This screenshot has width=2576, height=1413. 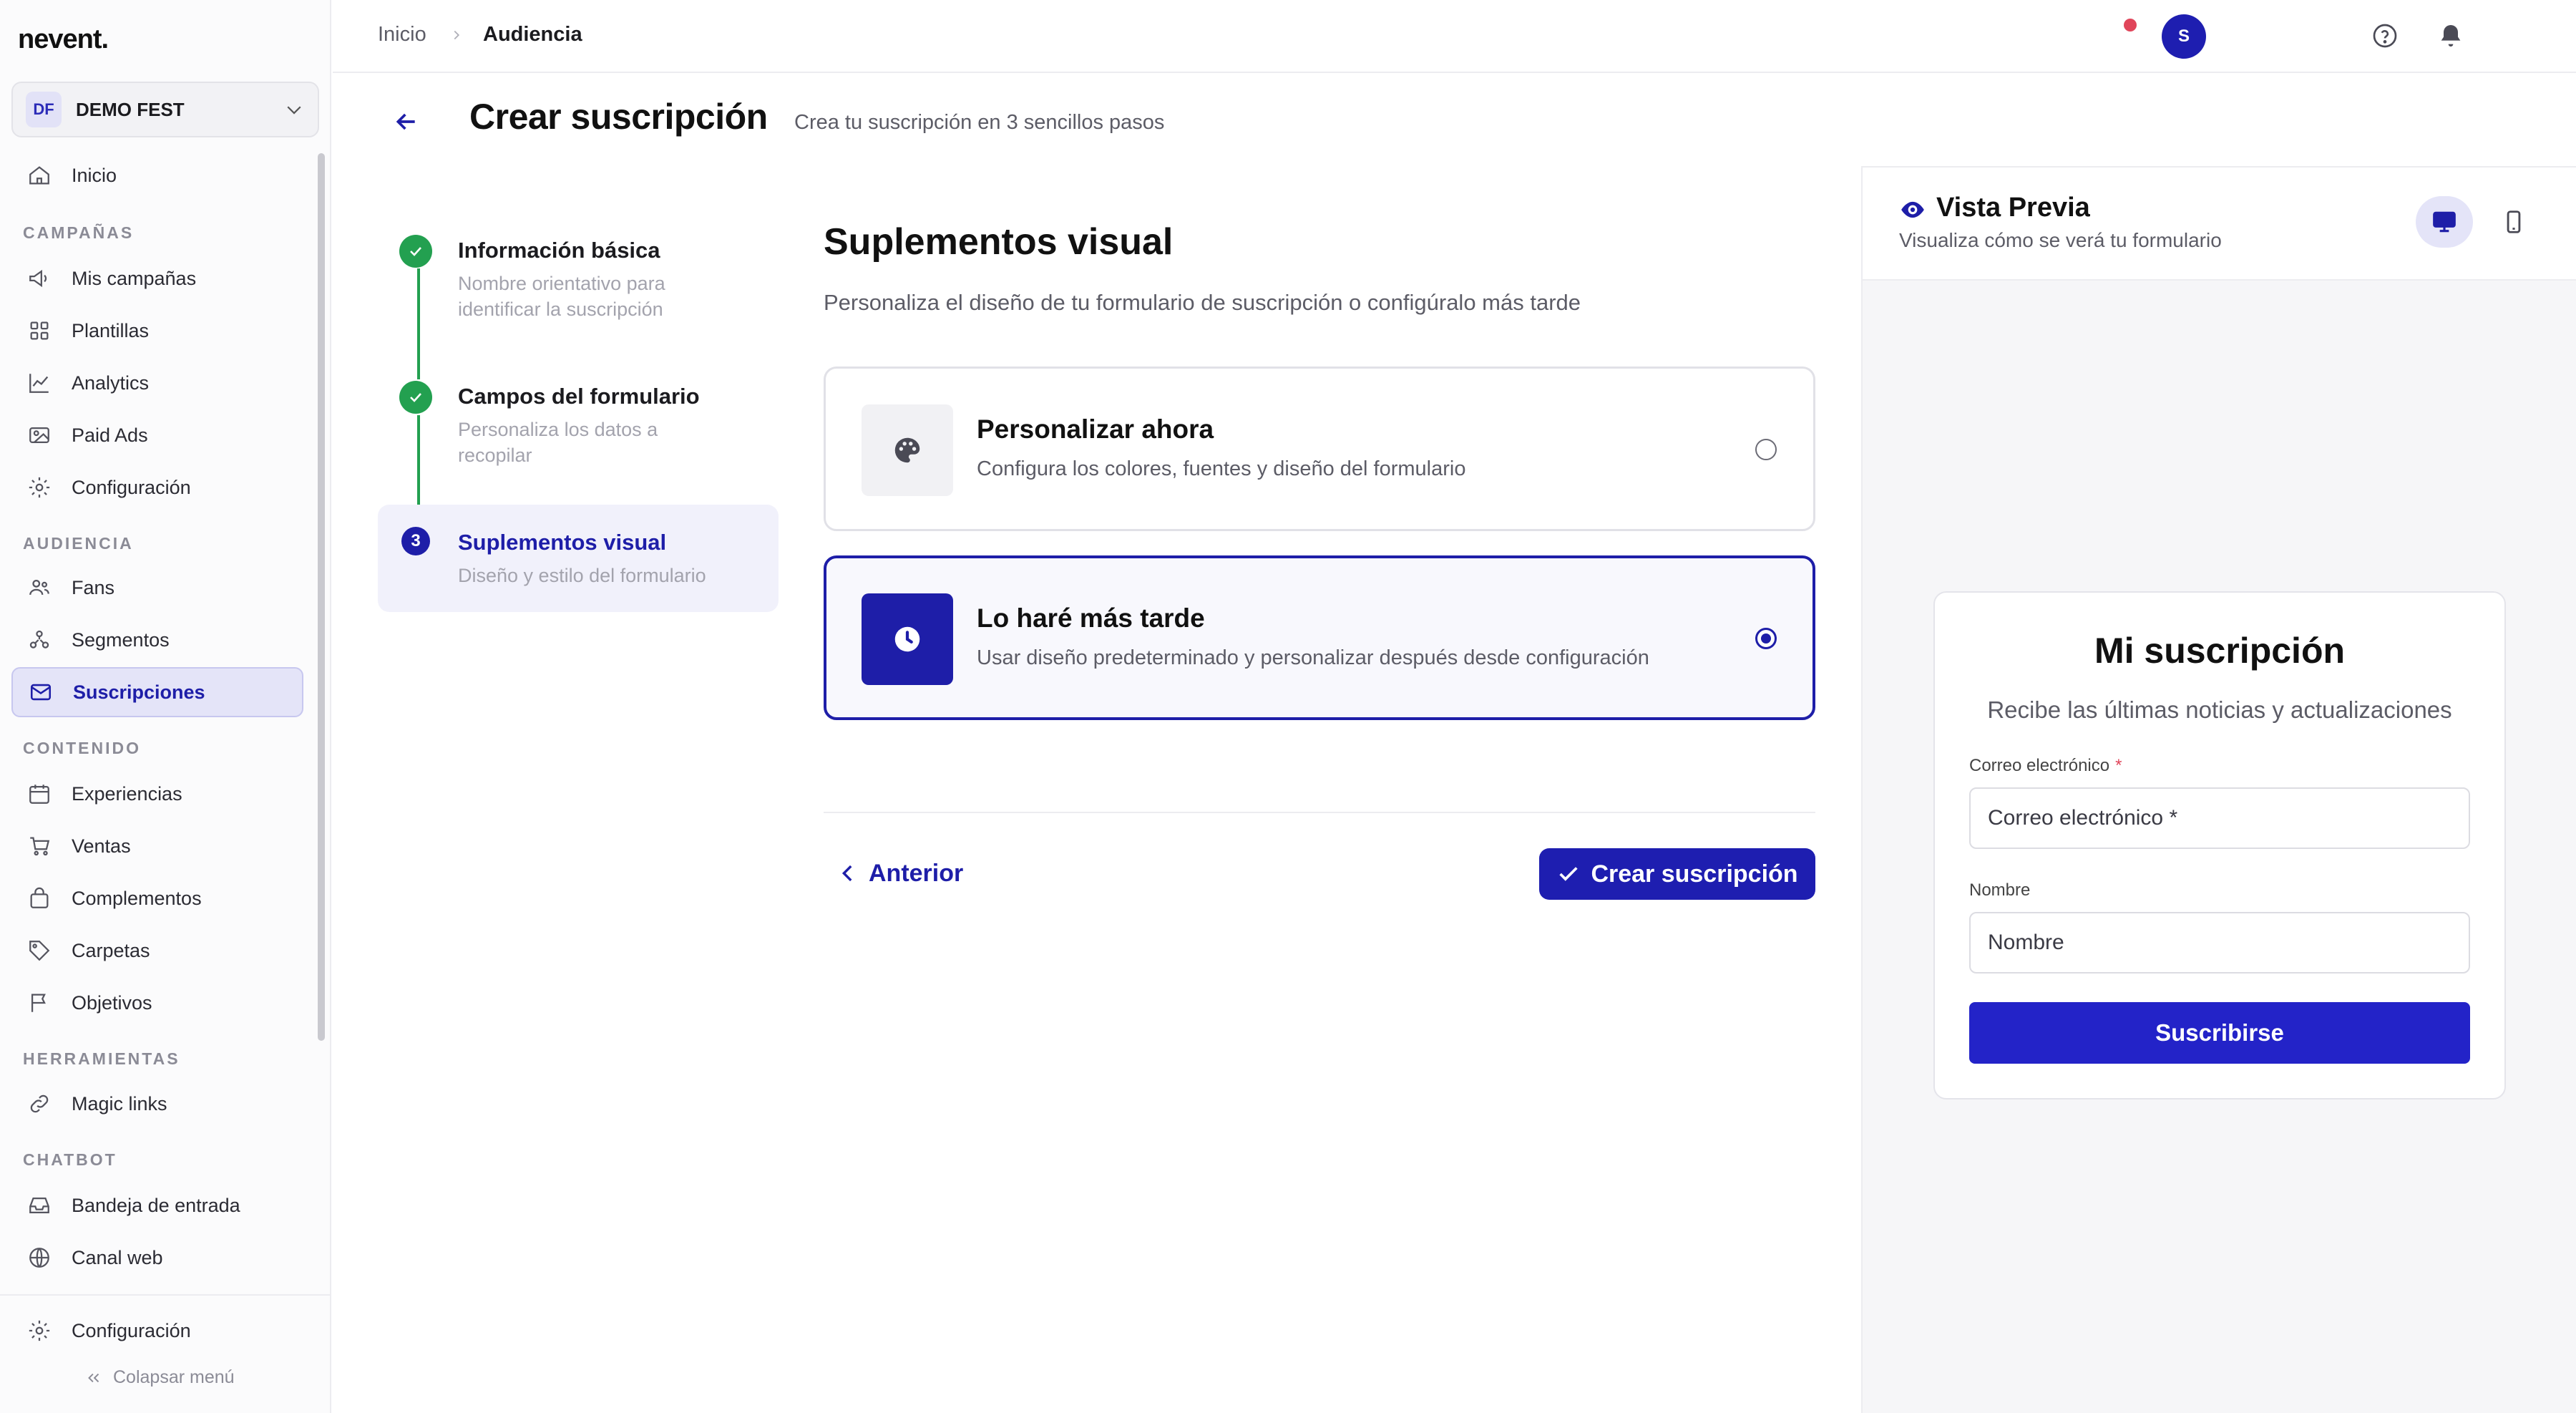 I want to click on sidebar-item-label: Paid Ads, so click(x=110, y=435).